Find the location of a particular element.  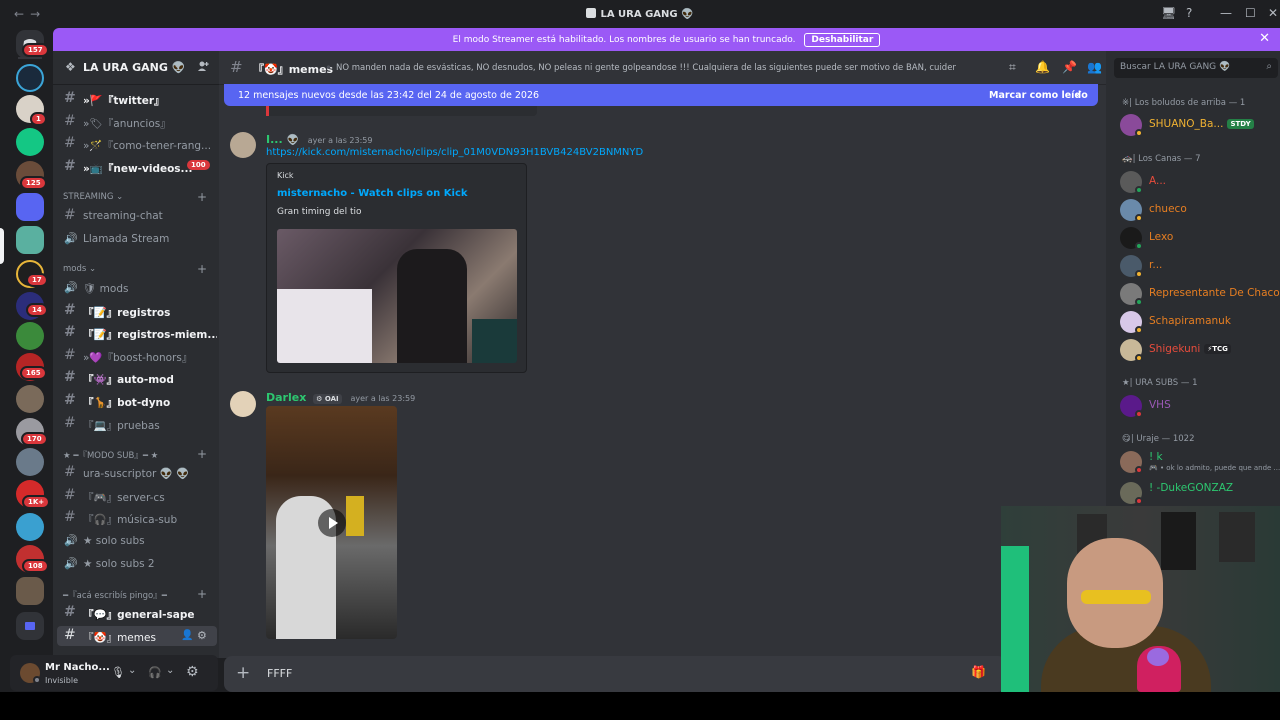

member-item: SHUANO_Ba... STDY is located at coordinates (1198, 125).